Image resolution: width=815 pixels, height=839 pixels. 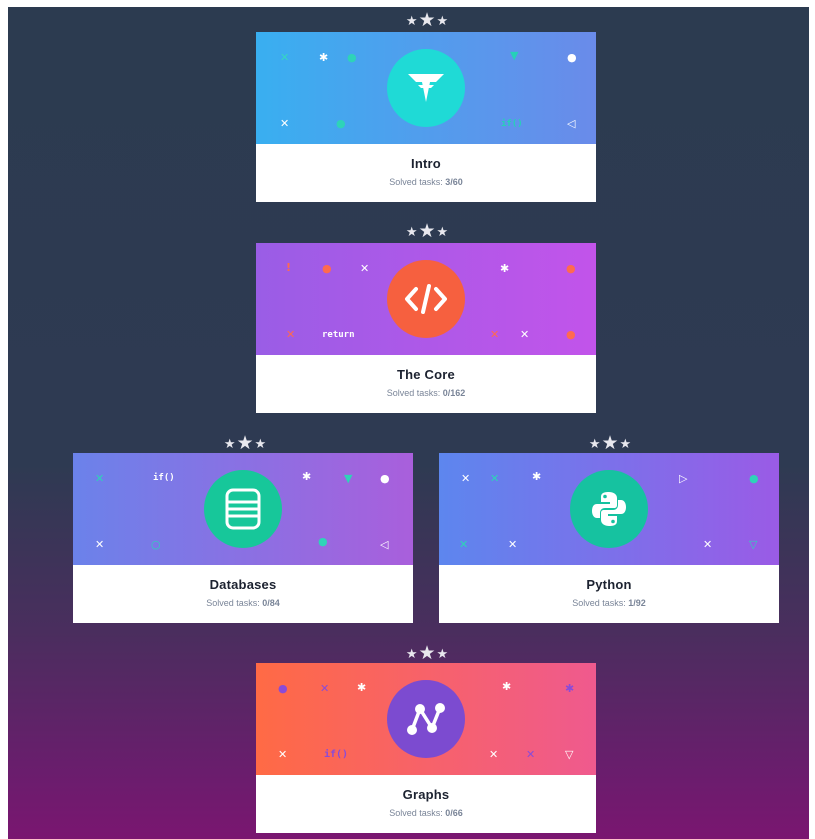 I want to click on solved-tasks: Solved tasks: 0/84, so click(x=243, y=603).